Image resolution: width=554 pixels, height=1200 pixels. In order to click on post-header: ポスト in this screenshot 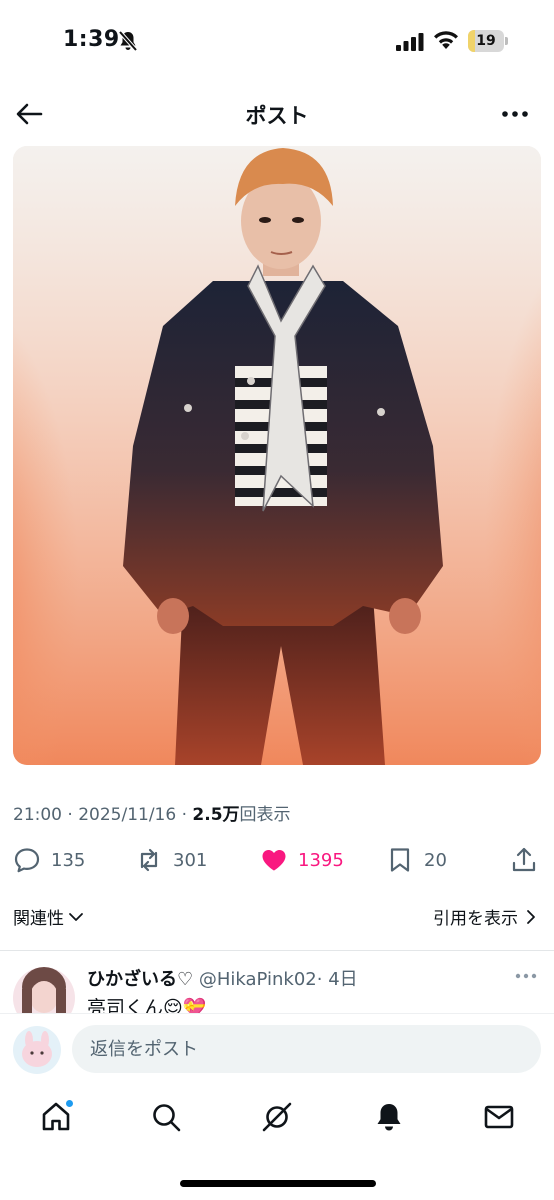, I will do `click(277, 114)`.